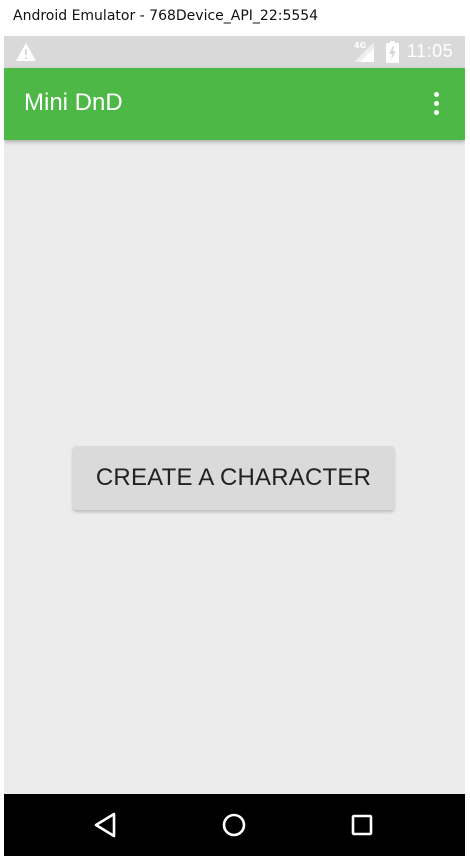  I want to click on create-character-button: CREATE A CHARACTER, so click(233, 478).